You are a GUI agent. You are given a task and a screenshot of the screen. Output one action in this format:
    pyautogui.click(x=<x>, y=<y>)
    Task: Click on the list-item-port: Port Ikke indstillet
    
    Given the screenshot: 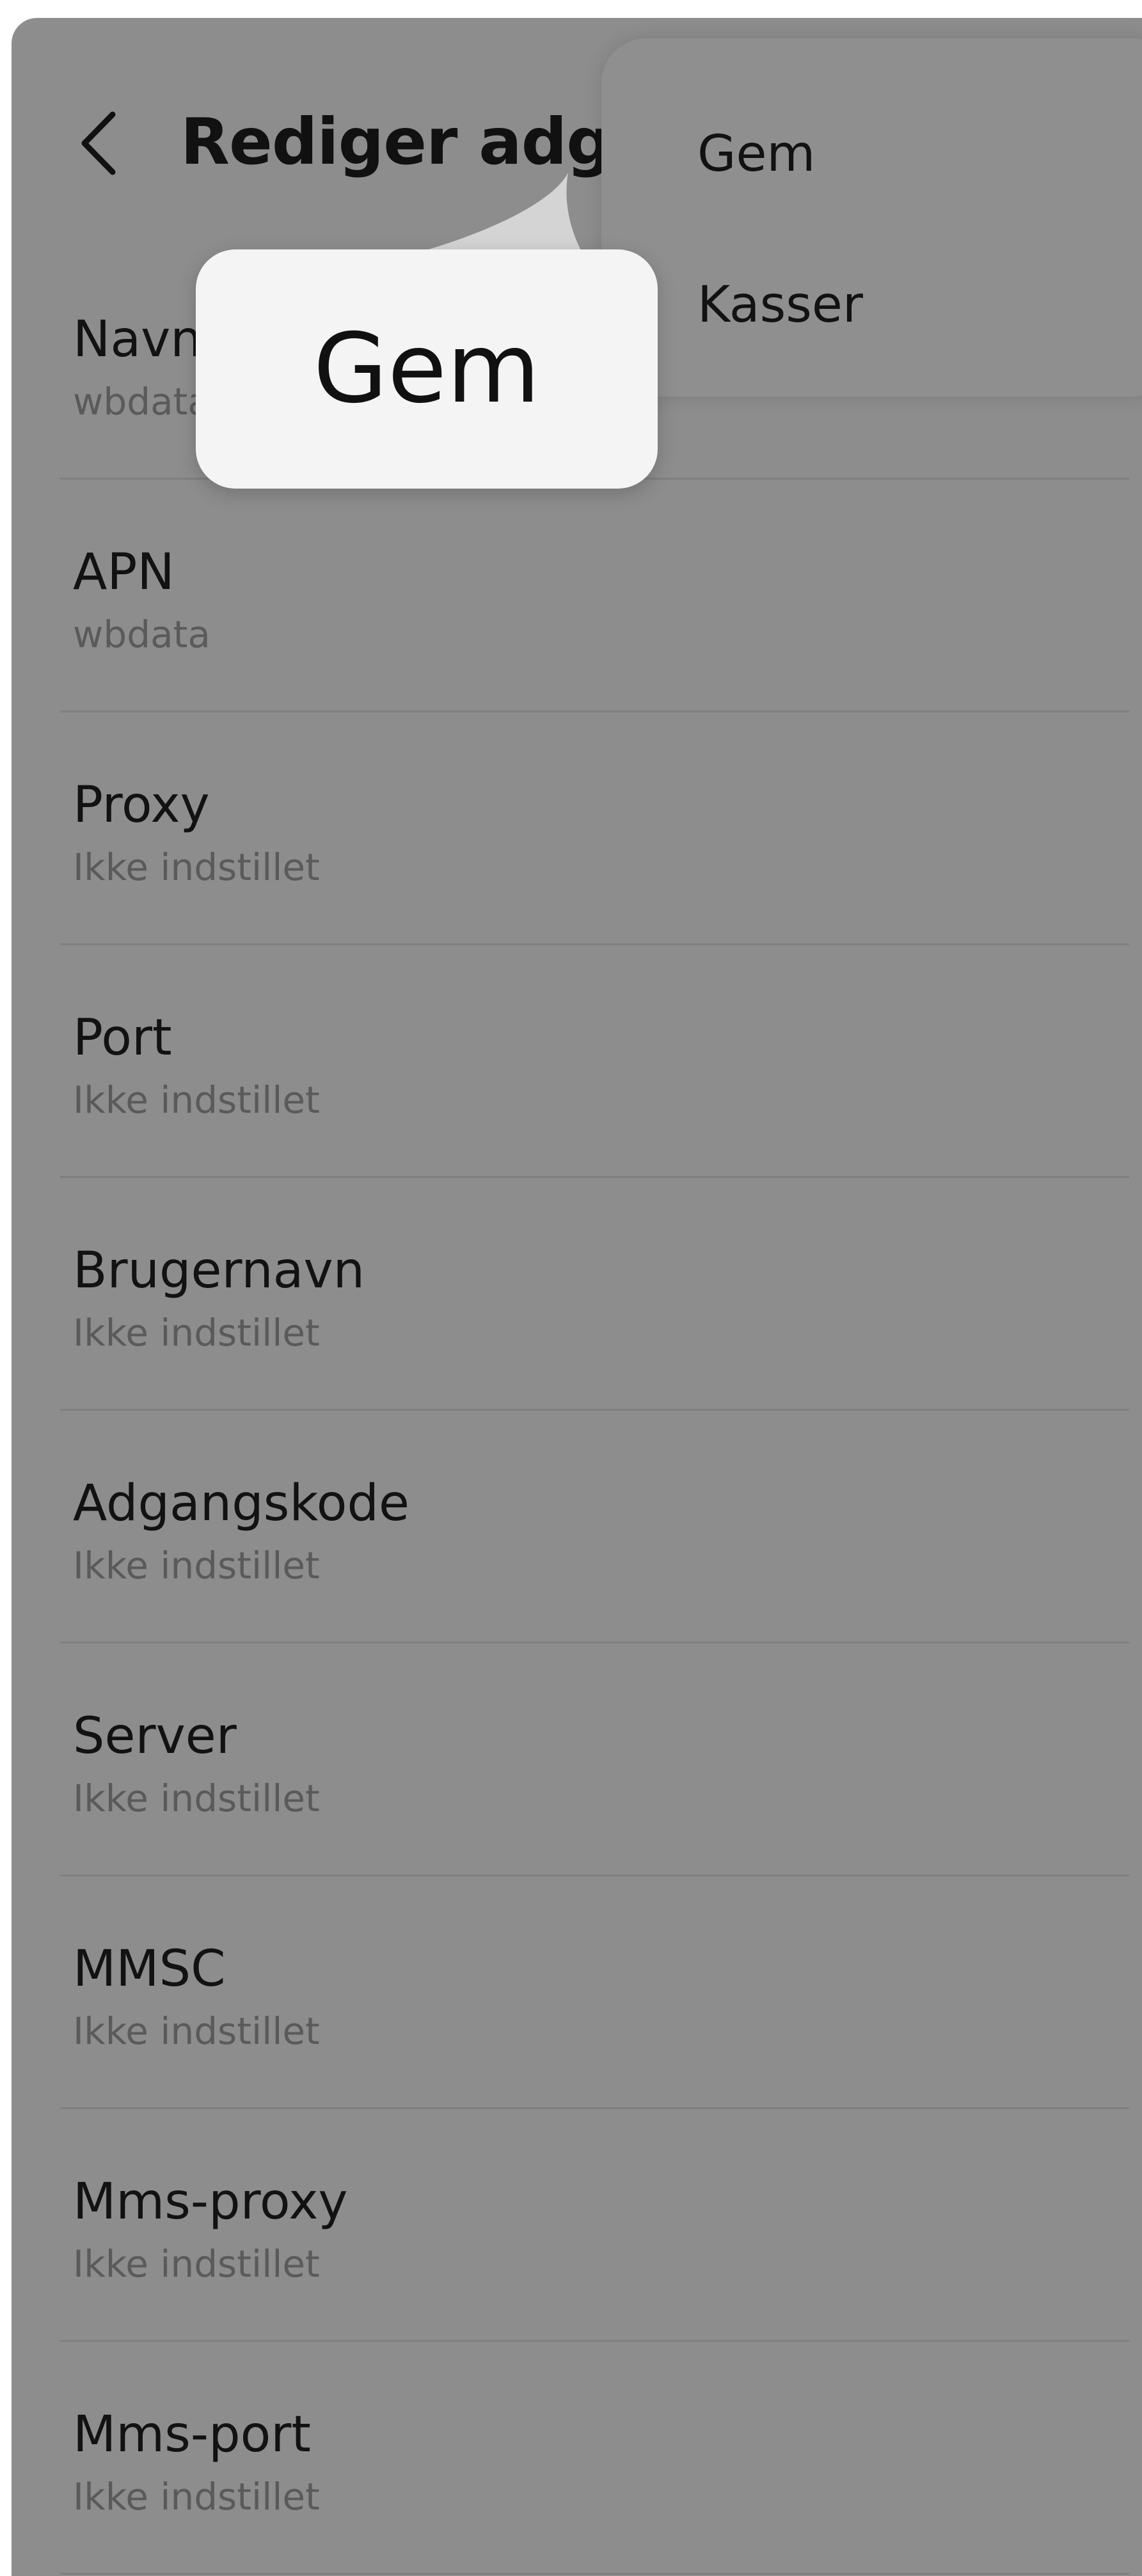 What is the action you would take?
    pyautogui.click(x=577, y=1061)
    